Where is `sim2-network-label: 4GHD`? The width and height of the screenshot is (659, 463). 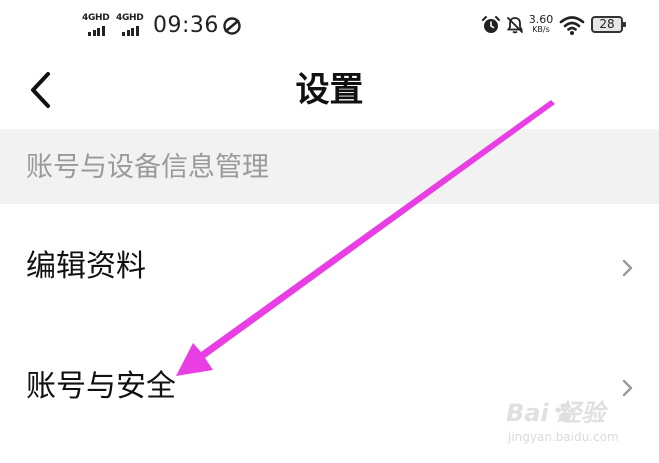 sim2-network-label: 4GHD is located at coordinates (130, 18).